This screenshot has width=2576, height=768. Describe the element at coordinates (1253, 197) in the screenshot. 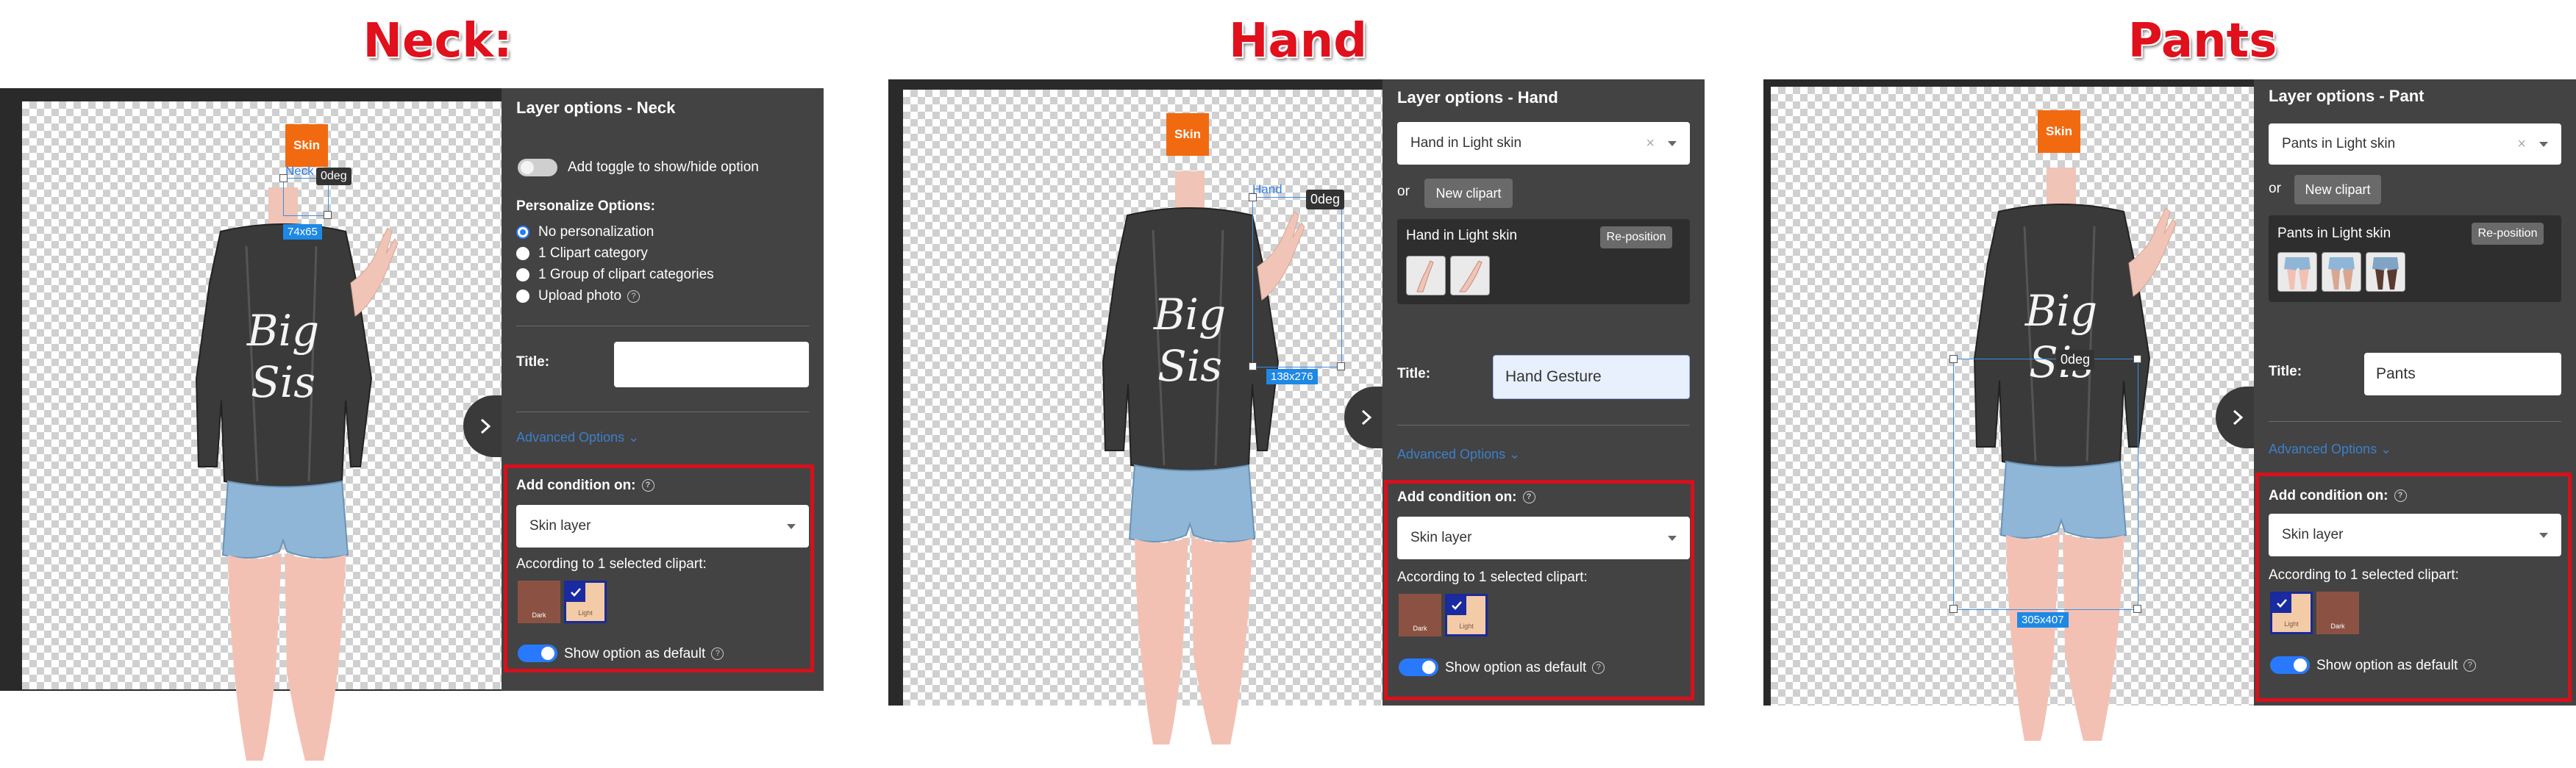

I see `hand-handle-tl` at that location.